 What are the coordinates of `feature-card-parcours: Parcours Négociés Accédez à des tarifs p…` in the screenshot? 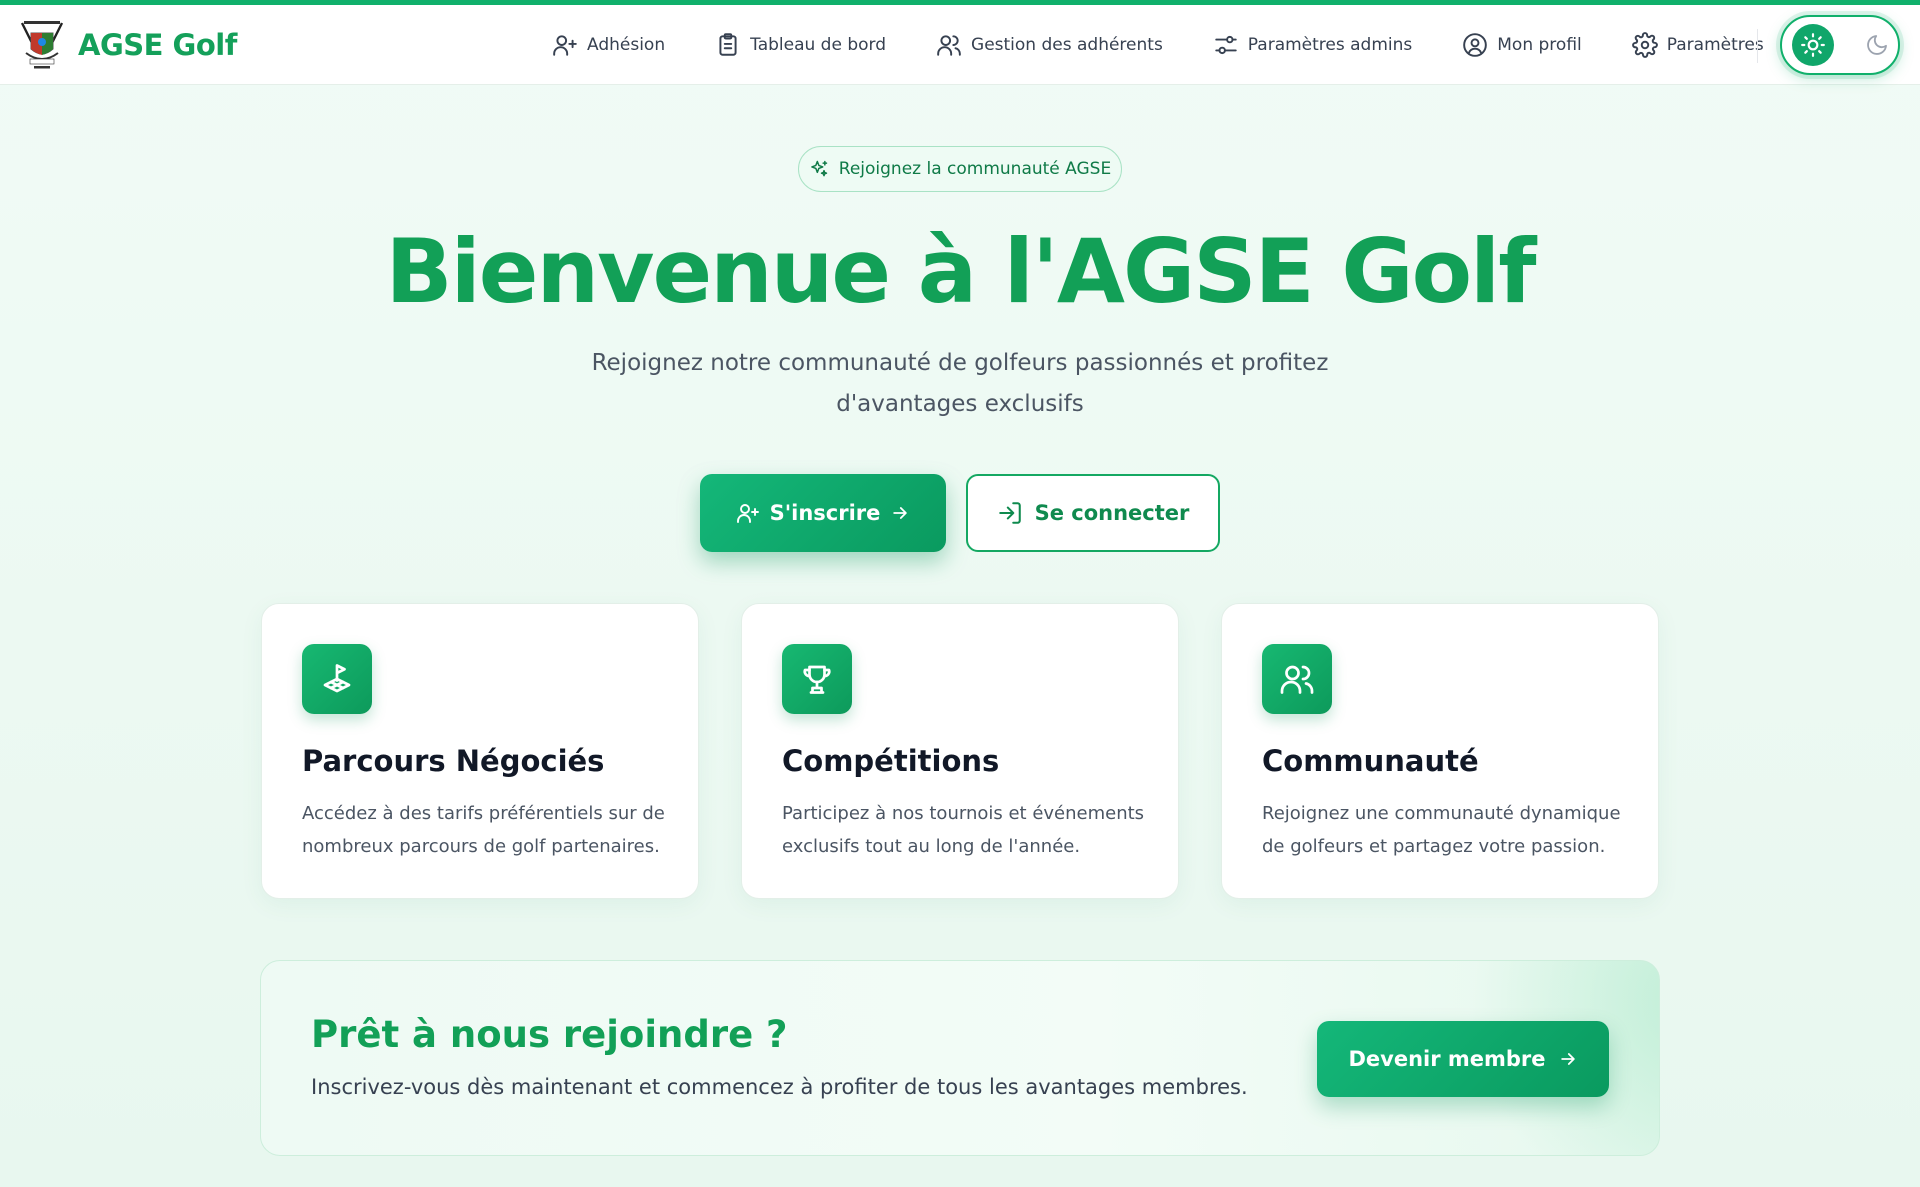 It's located at (480, 751).